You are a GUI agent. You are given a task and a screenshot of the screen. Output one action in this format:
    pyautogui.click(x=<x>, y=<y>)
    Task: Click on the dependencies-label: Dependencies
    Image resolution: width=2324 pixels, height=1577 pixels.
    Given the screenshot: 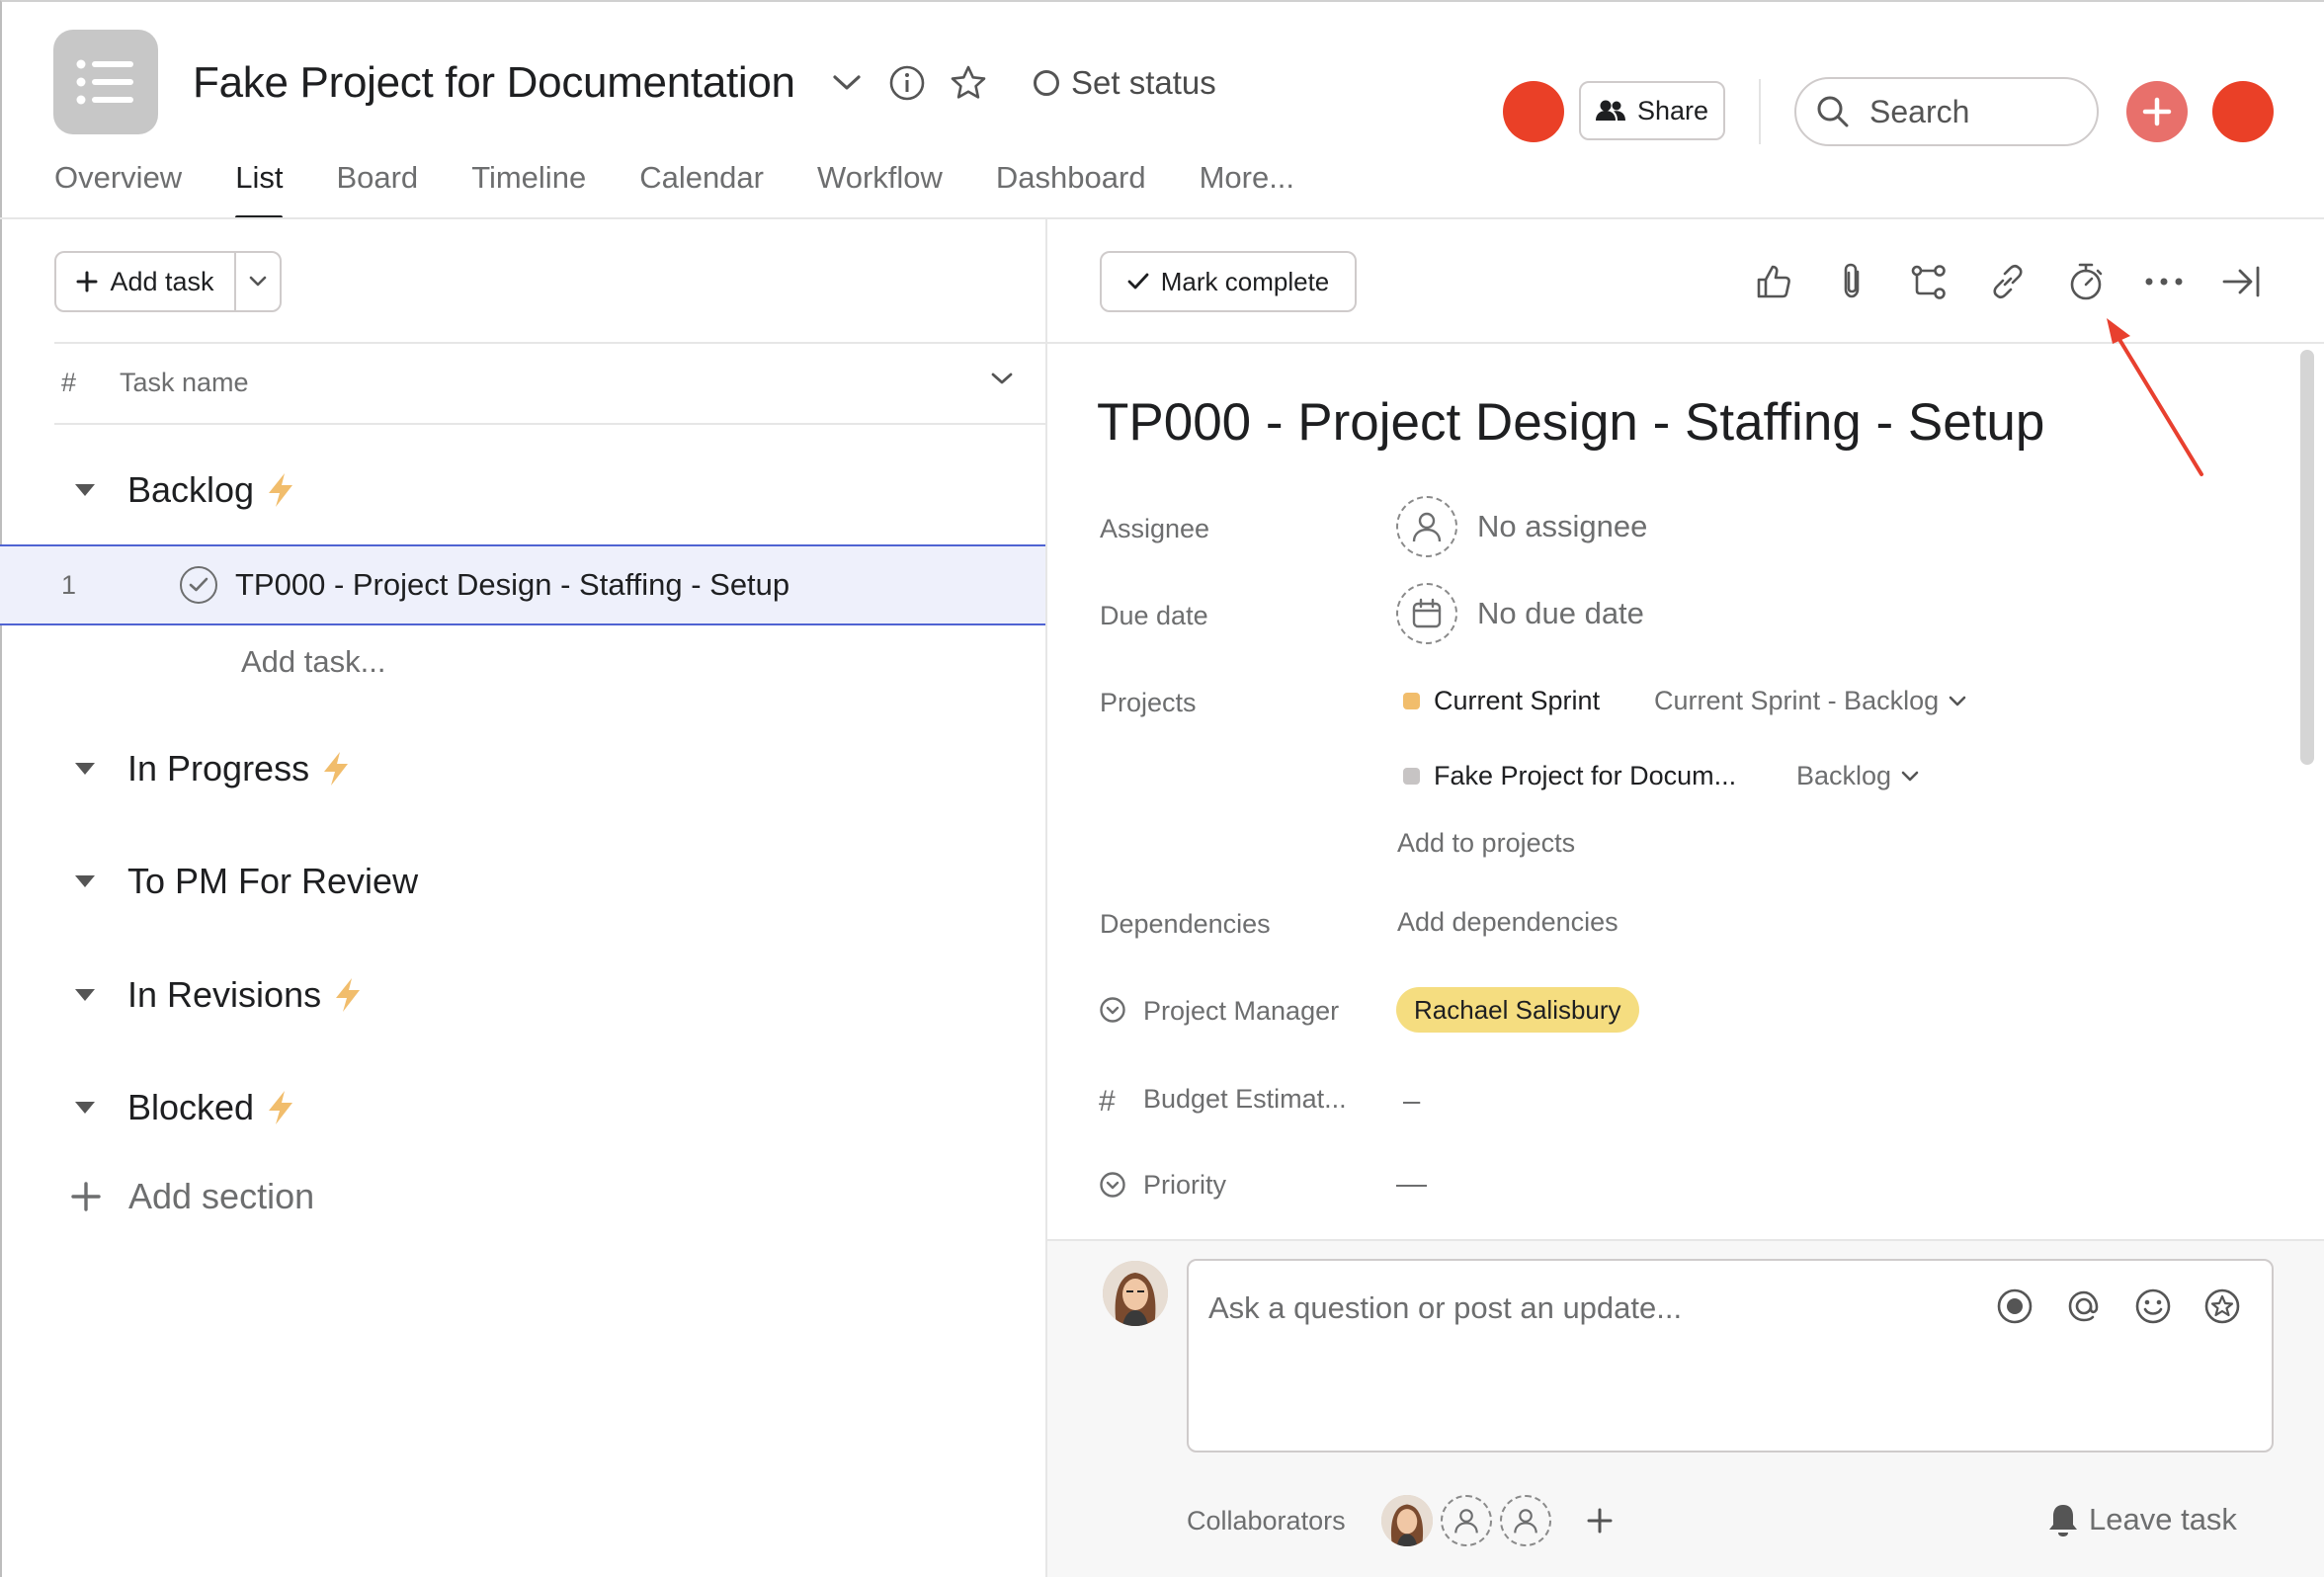 What is the action you would take?
    pyautogui.click(x=1185, y=924)
    